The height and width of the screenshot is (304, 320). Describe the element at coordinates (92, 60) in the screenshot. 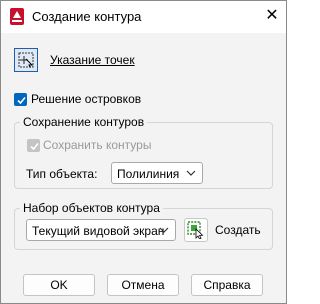

I see `pick-points-label: Указание точек` at that location.